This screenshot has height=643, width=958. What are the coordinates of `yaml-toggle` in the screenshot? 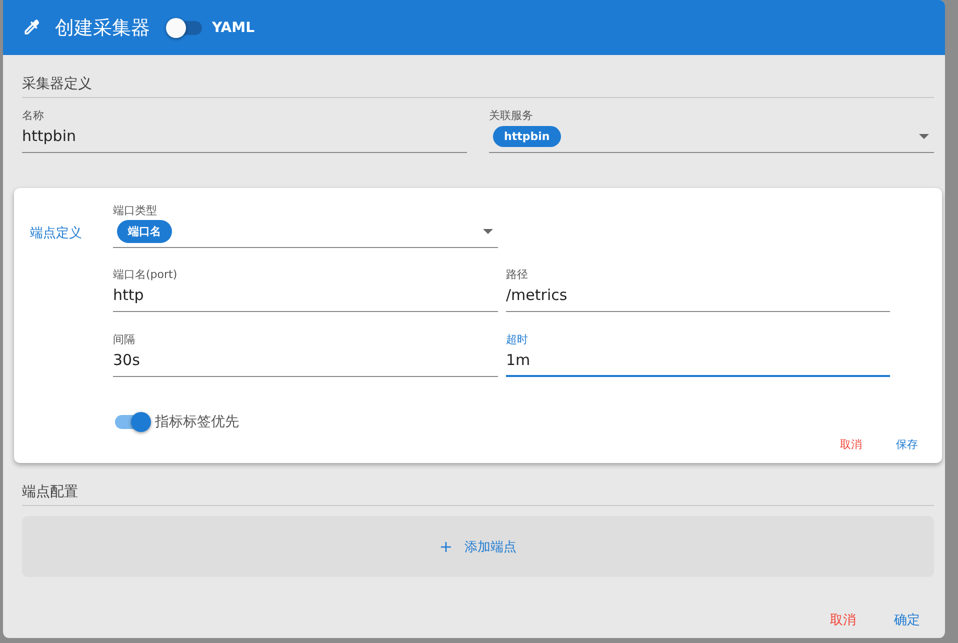 It's located at (185, 27).